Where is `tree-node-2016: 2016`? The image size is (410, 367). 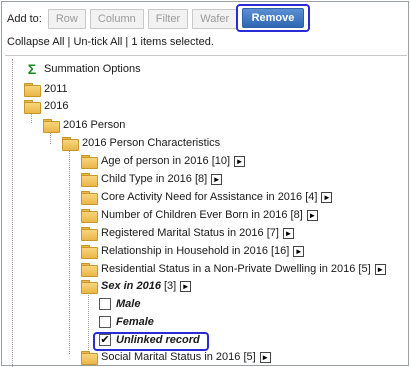
tree-node-2016: 2016 is located at coordinates (46, 106).